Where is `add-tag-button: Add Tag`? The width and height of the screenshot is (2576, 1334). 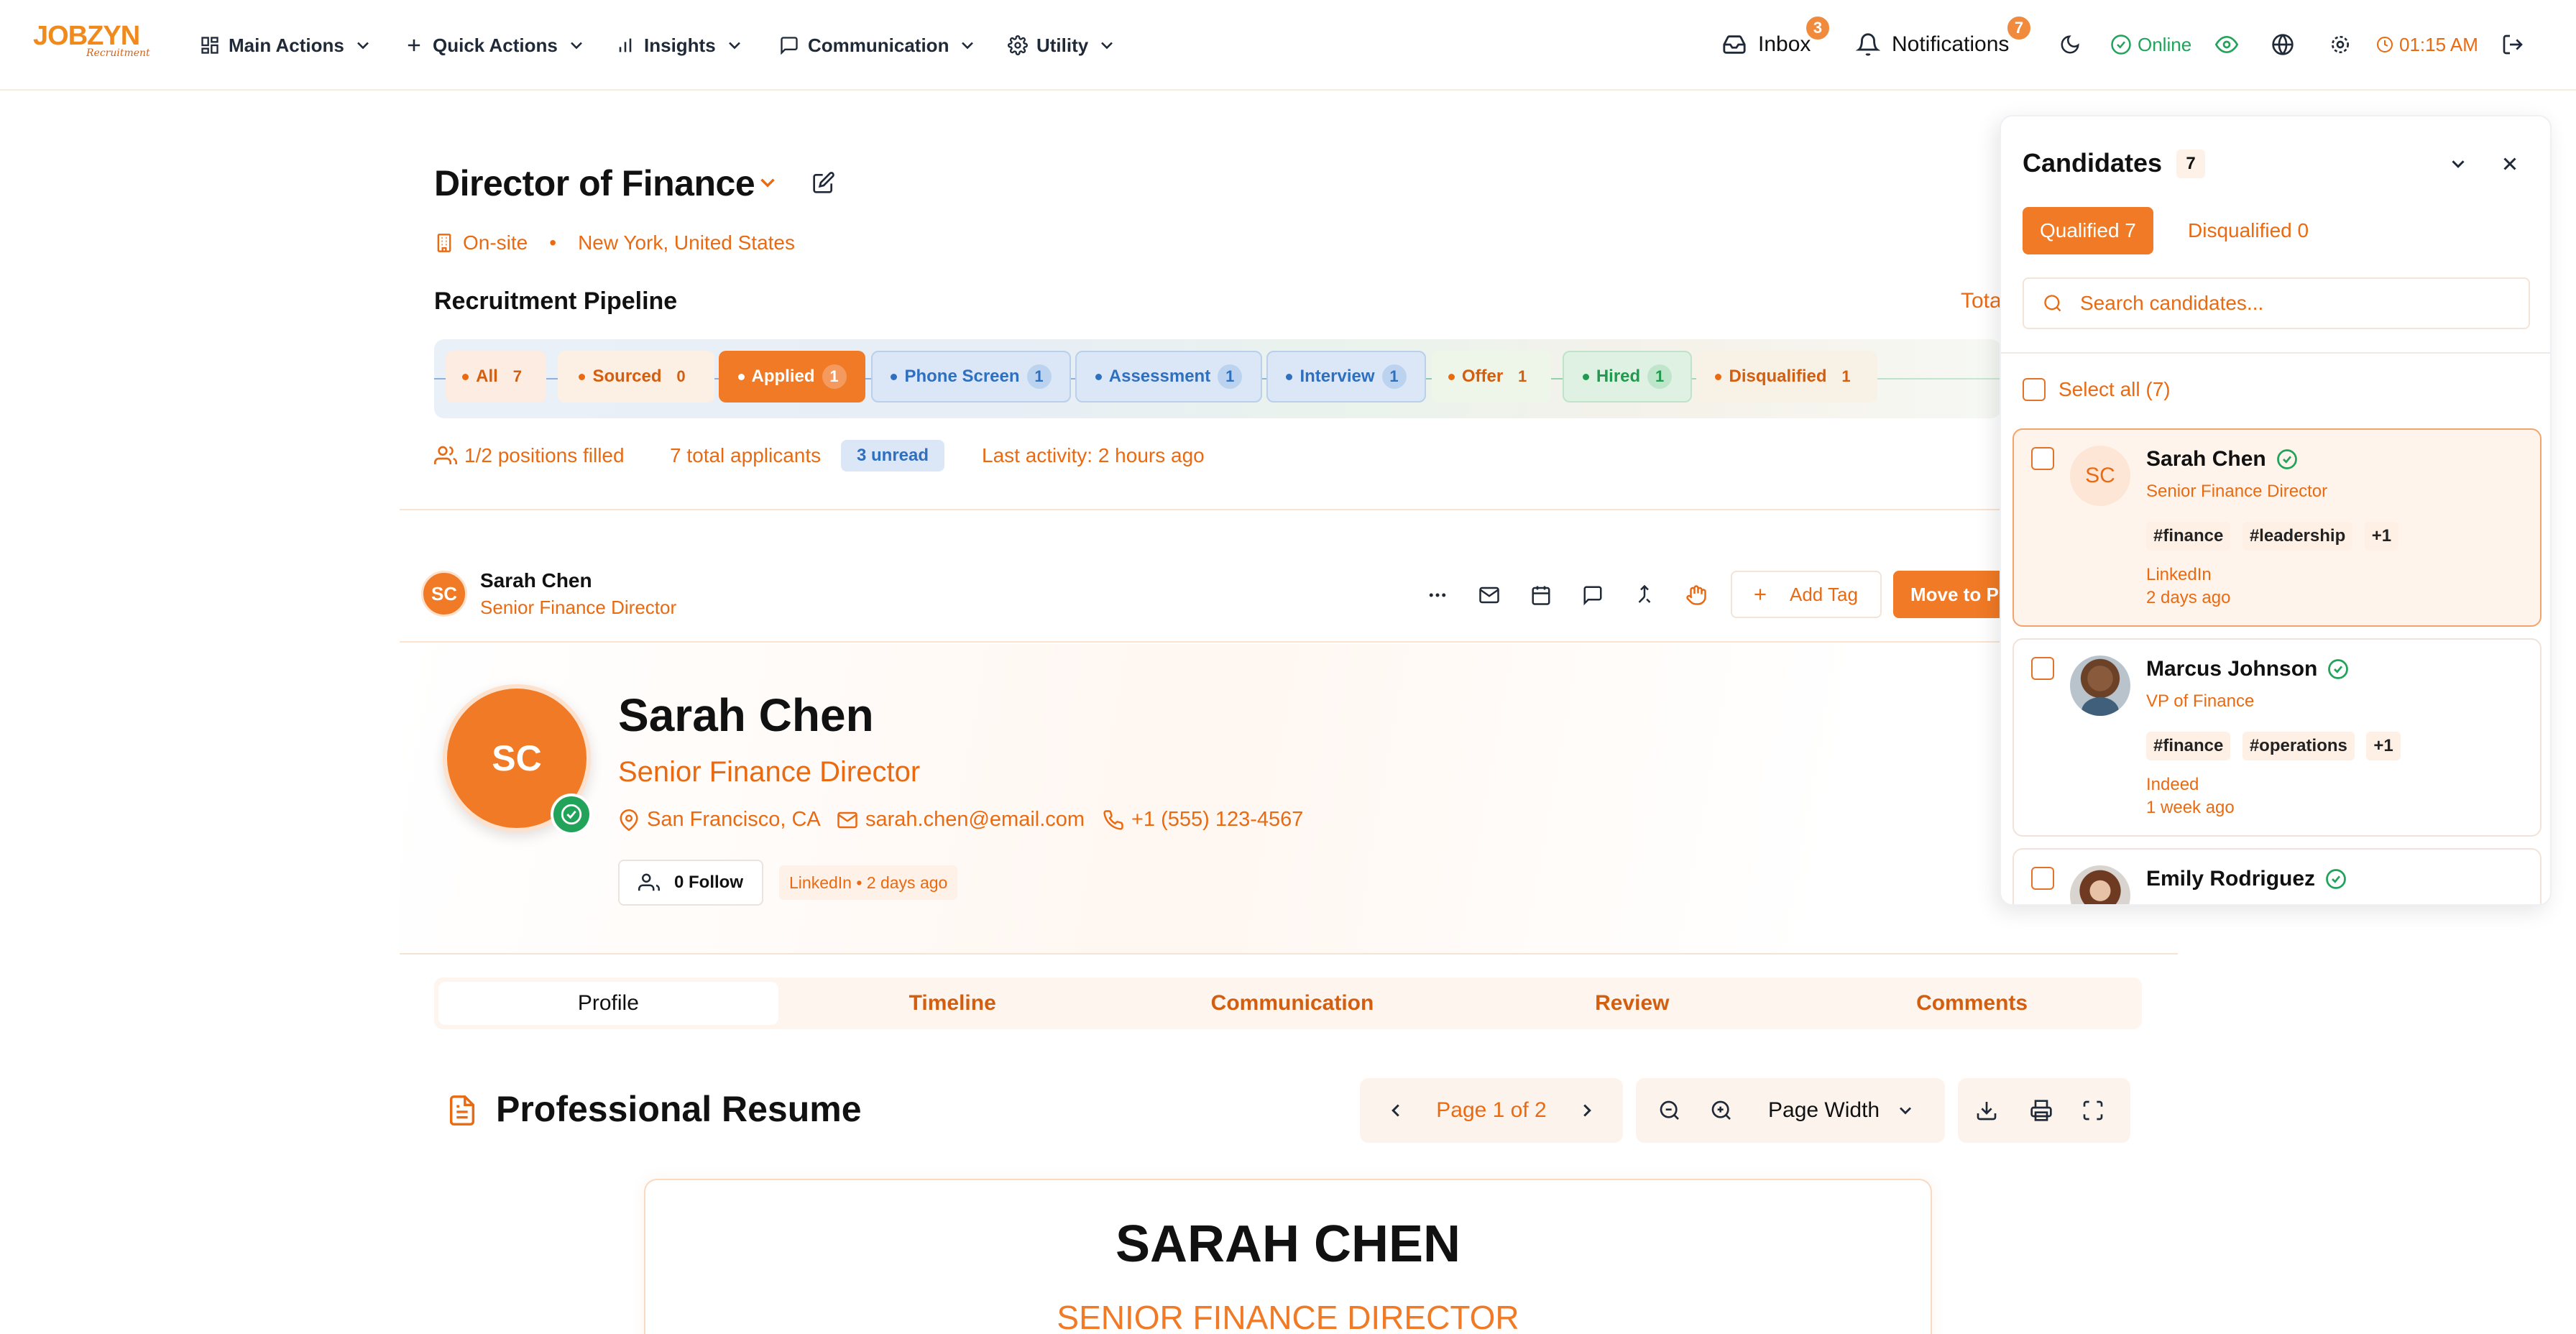
add-tag-button: Add Tag is located at coordinates (1806, 594).